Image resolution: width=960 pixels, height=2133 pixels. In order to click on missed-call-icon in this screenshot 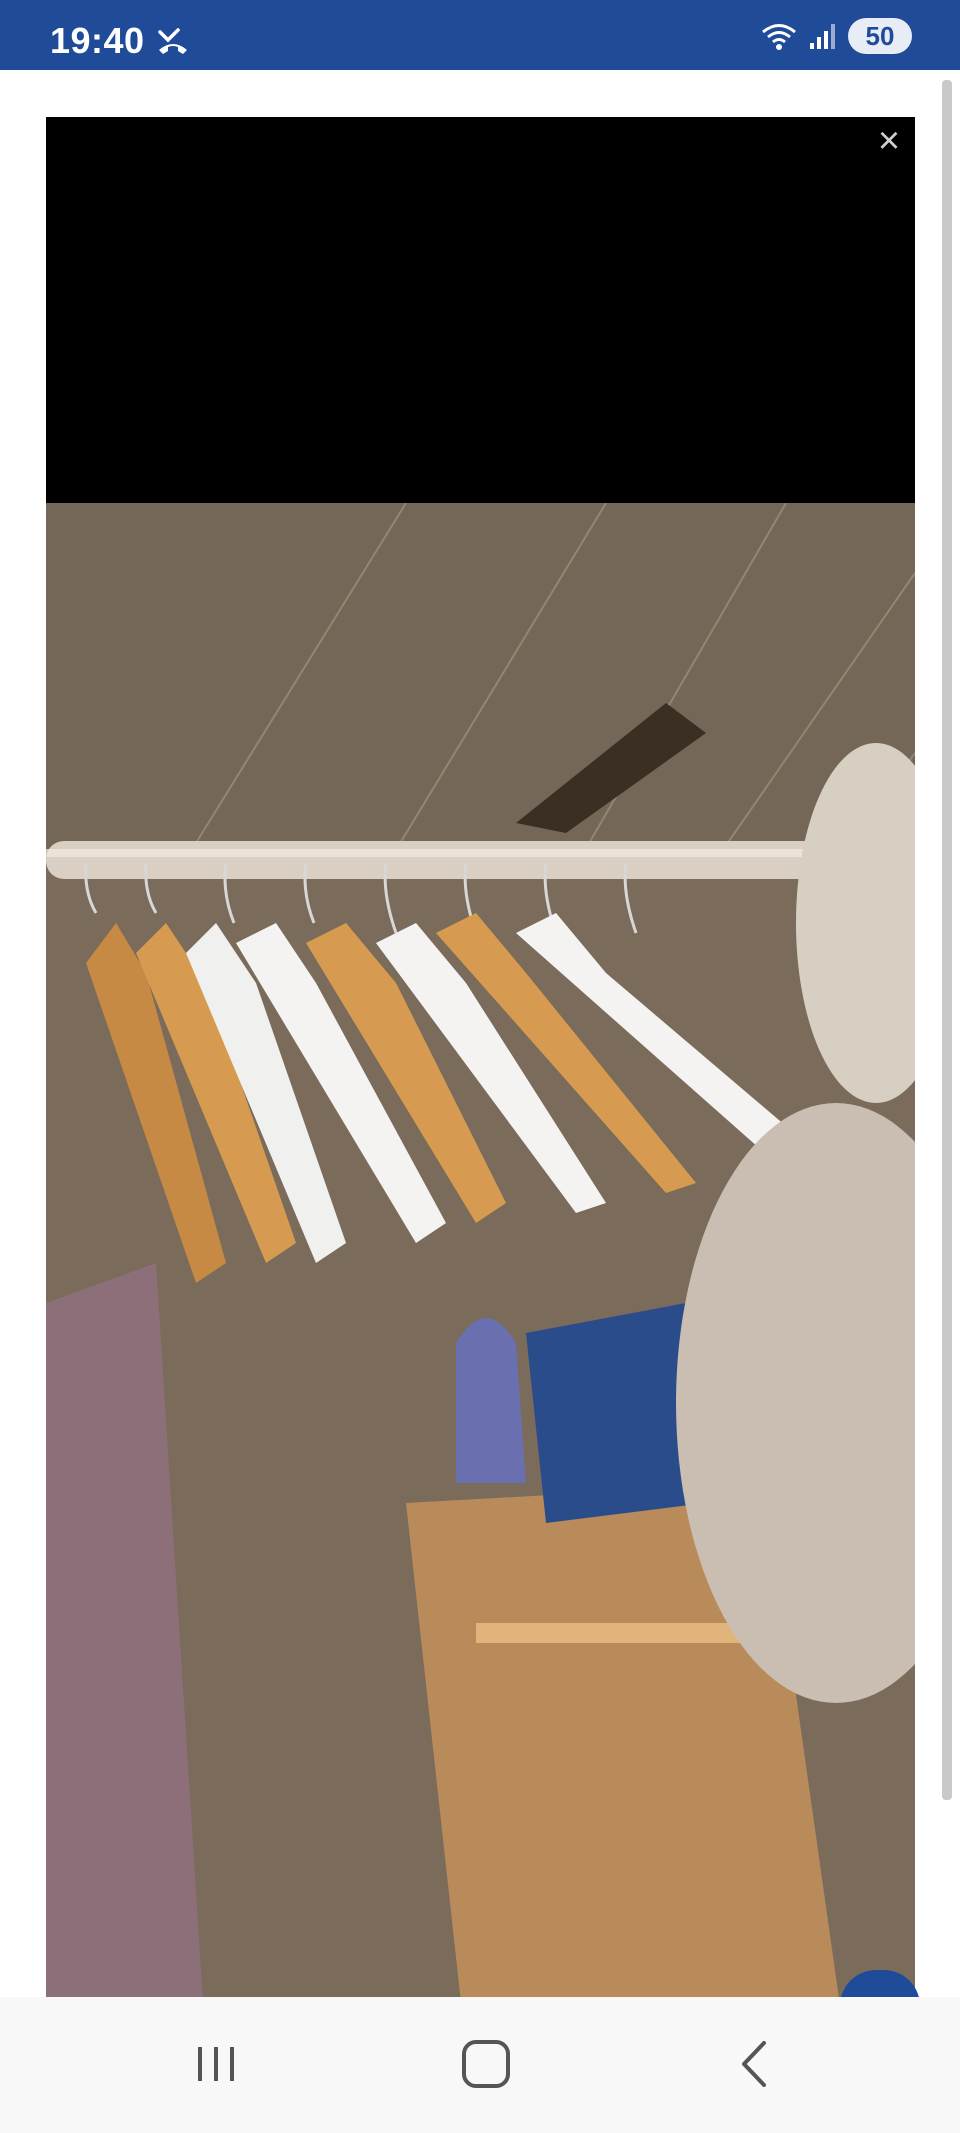, I will do `click(172, 41)`.